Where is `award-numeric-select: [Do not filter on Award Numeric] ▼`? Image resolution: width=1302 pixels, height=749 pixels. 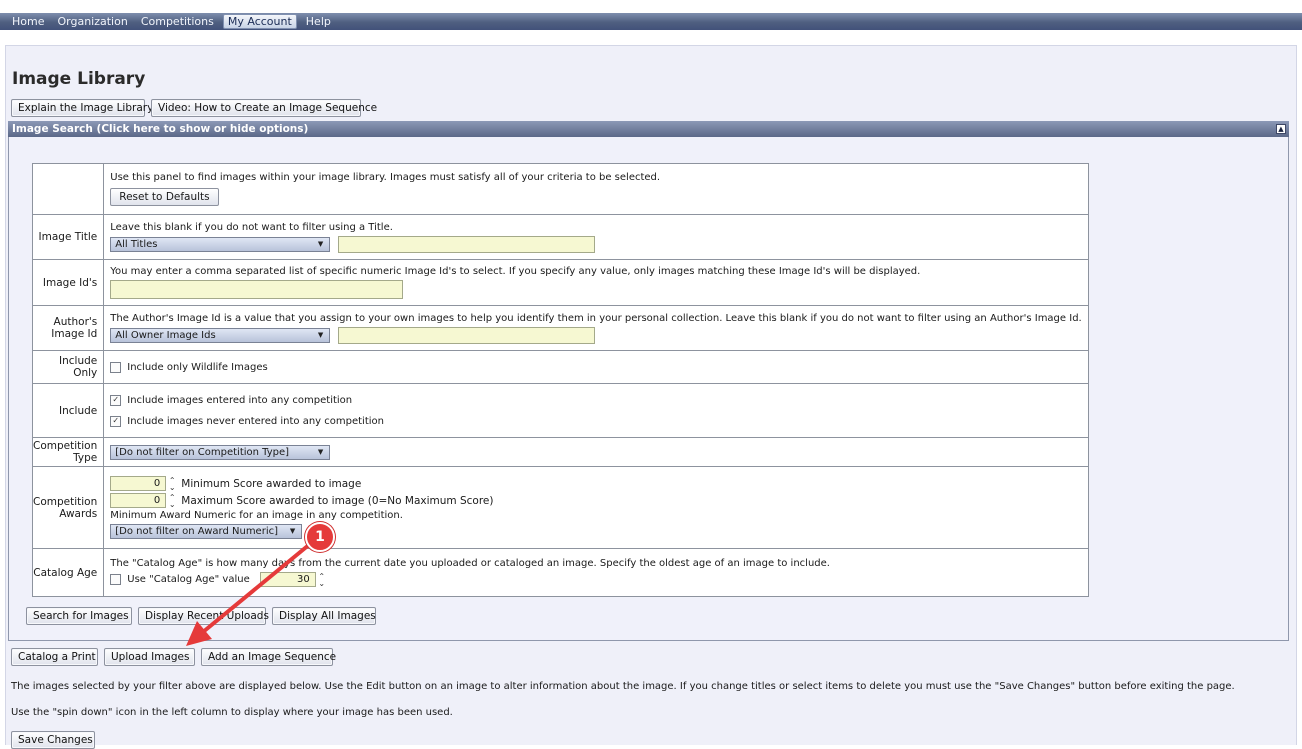
award-numeric-select: [Do not filter on Award Numeric] ▼ is located at coordinates (206, 531).